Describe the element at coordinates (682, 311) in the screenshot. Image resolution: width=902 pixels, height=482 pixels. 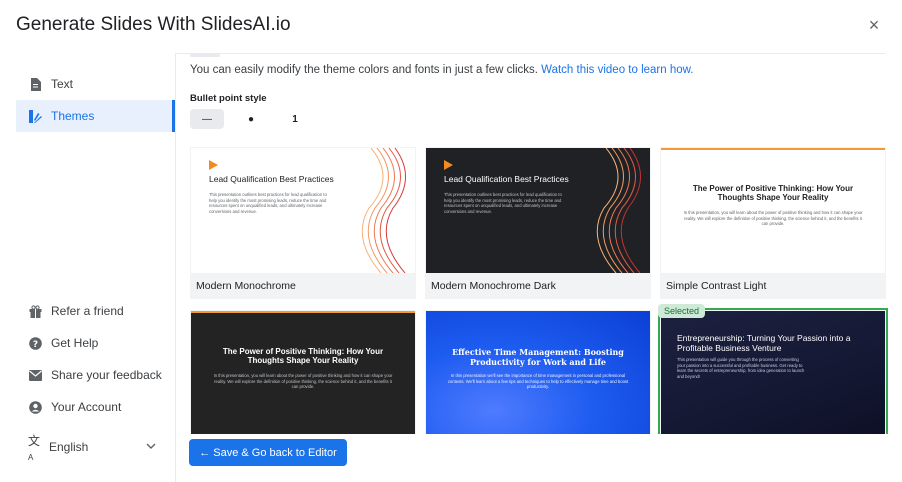
I see `selected-badge: Selected` at that location.